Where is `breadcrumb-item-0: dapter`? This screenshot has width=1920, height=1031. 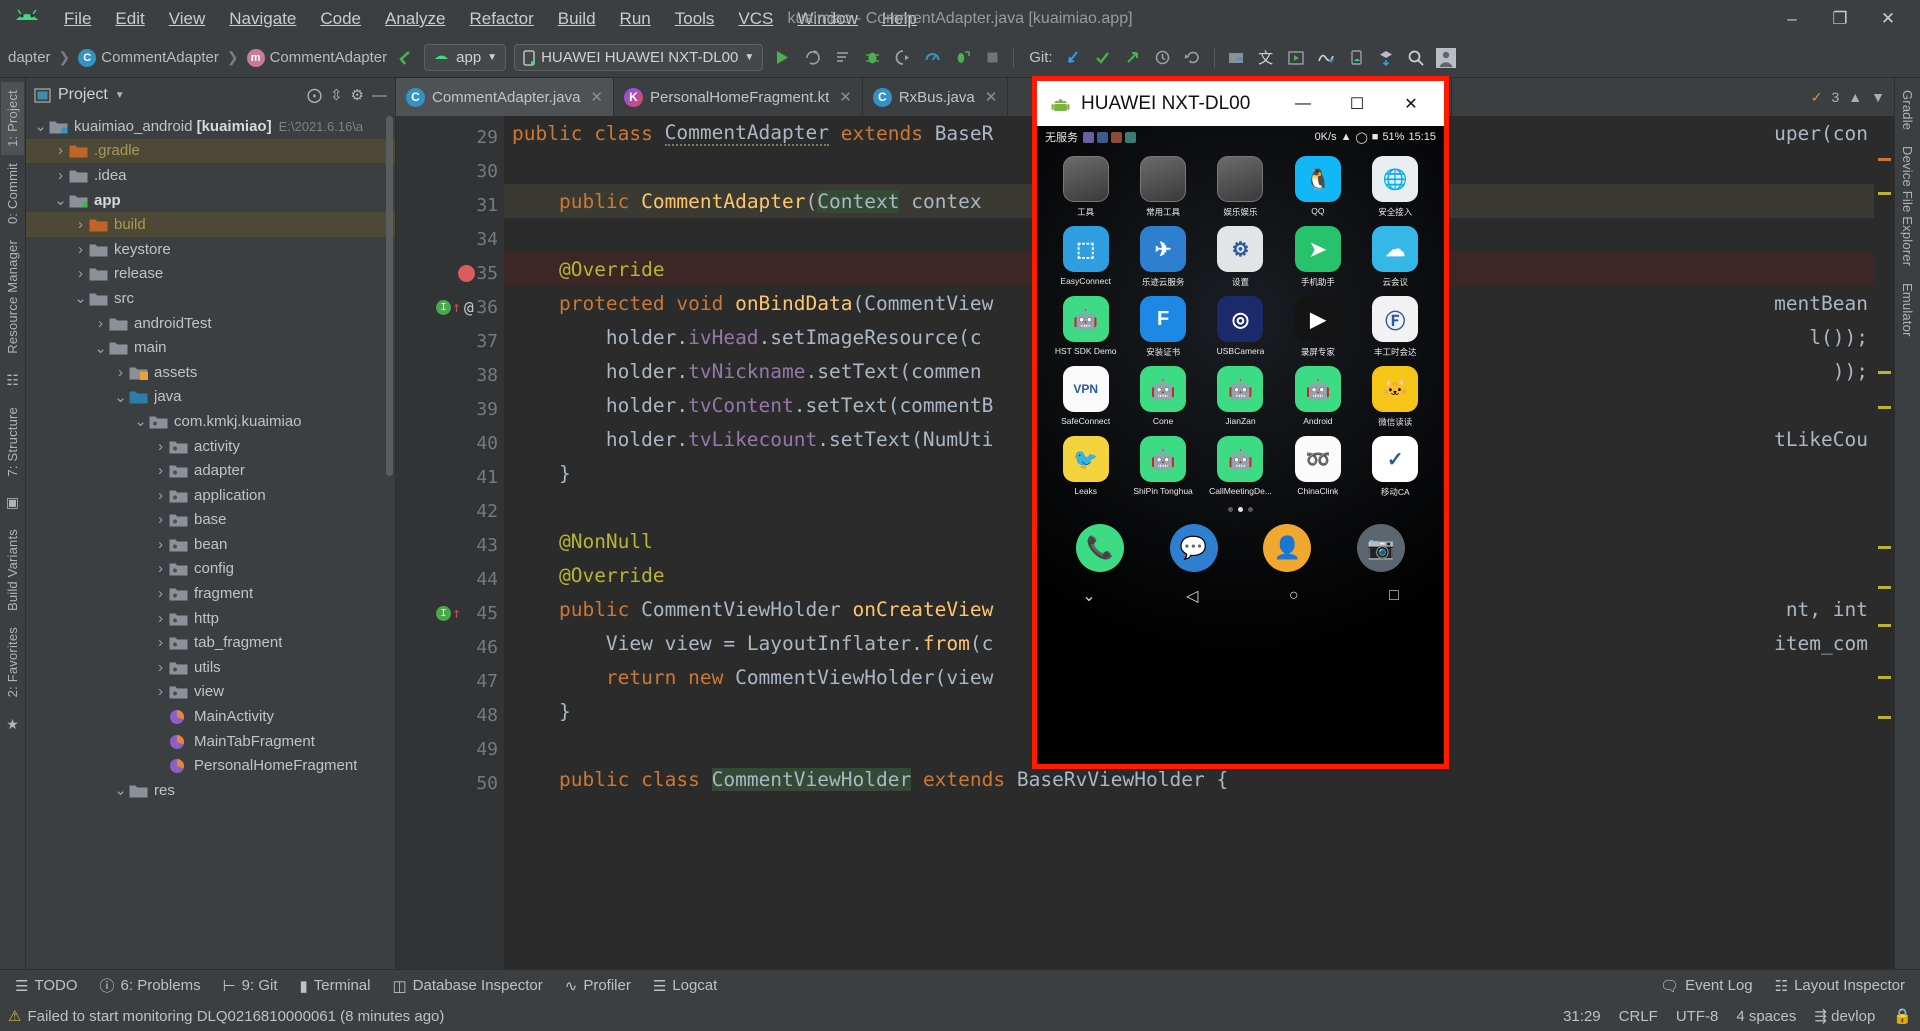 breadcrumb-item-0: dapter is located at coordinates (29, 57).